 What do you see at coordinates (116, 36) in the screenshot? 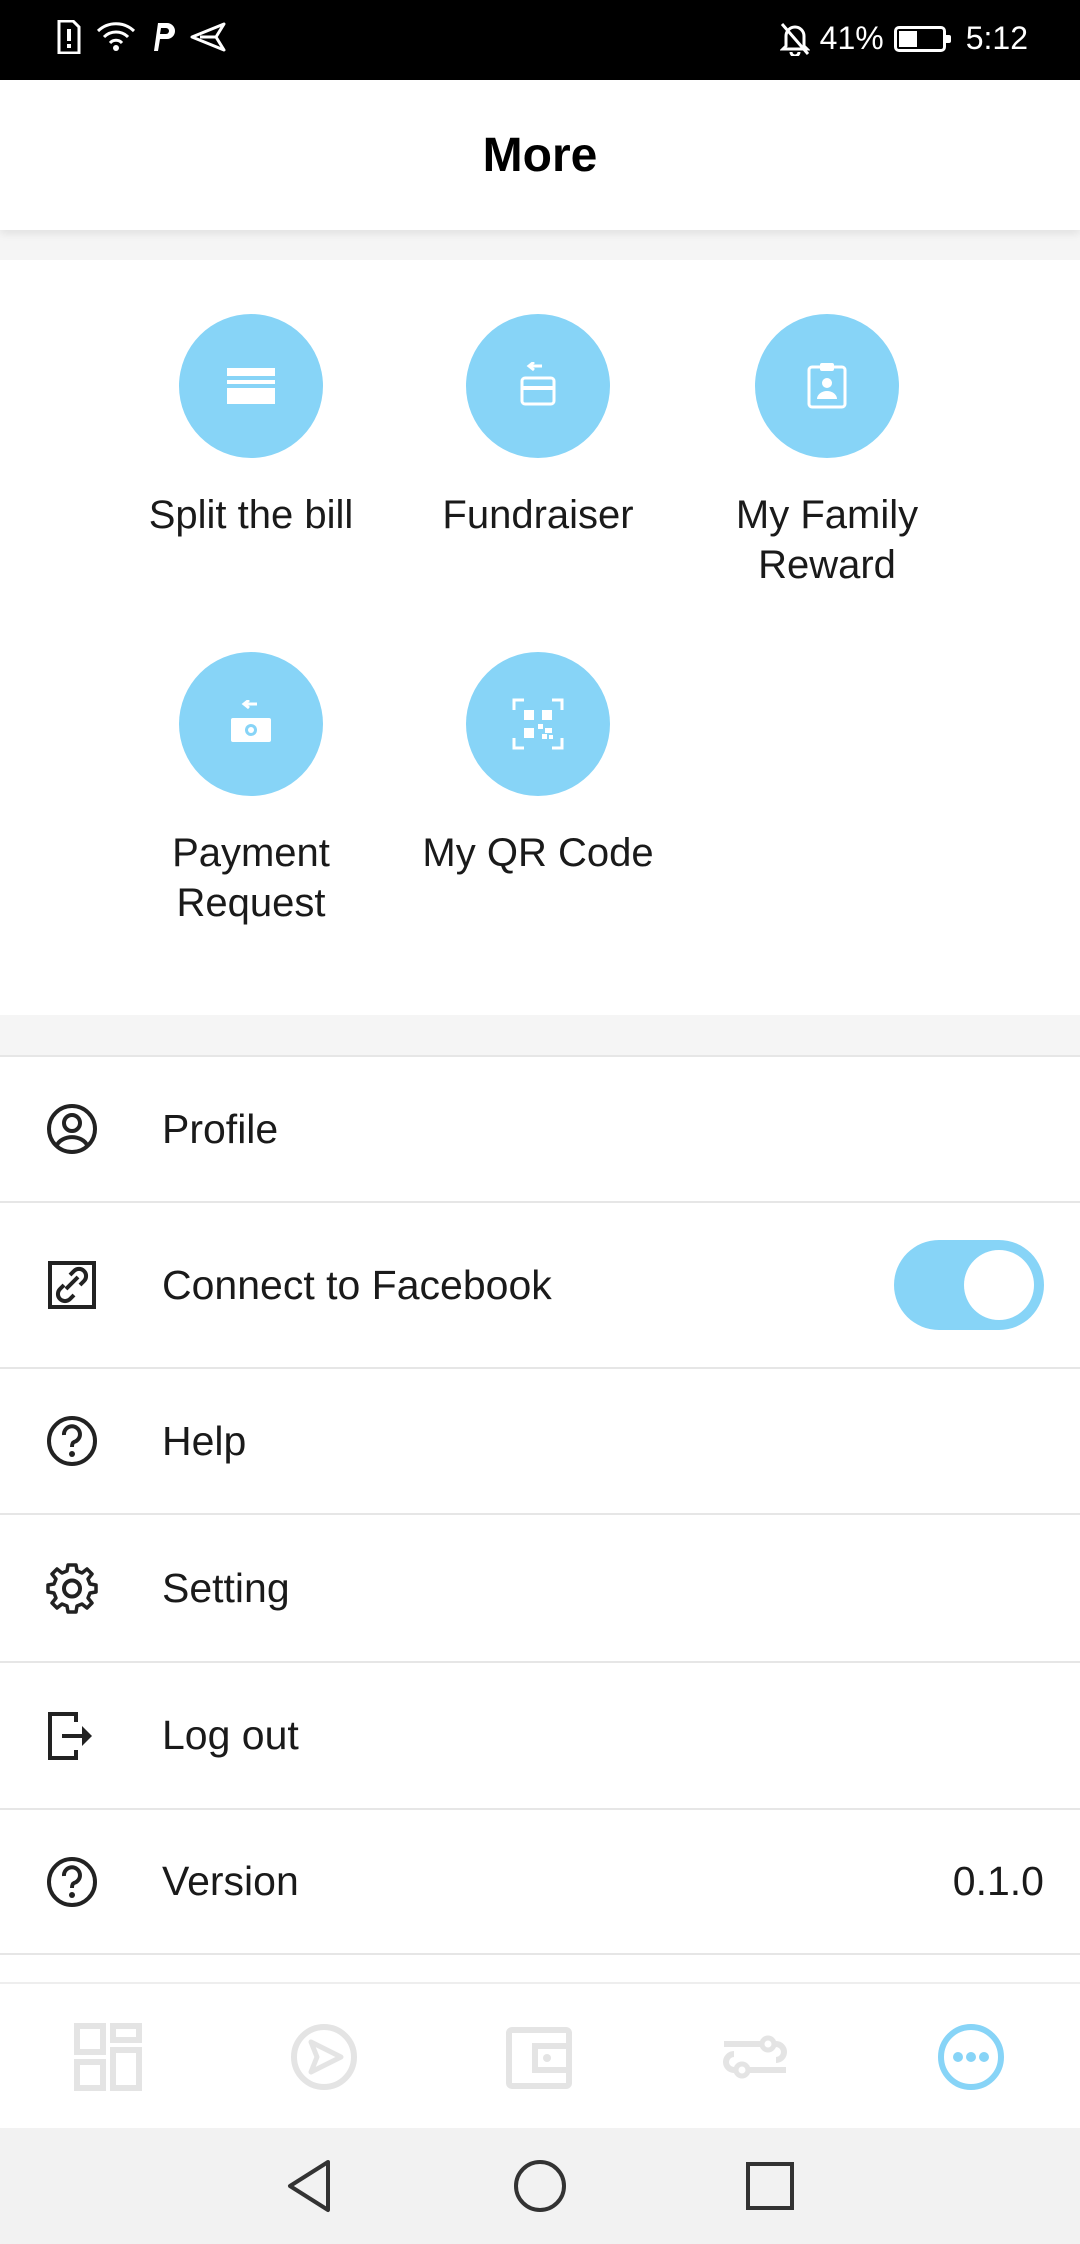
I see `wifi-icon` at bounding box center [116, 36].